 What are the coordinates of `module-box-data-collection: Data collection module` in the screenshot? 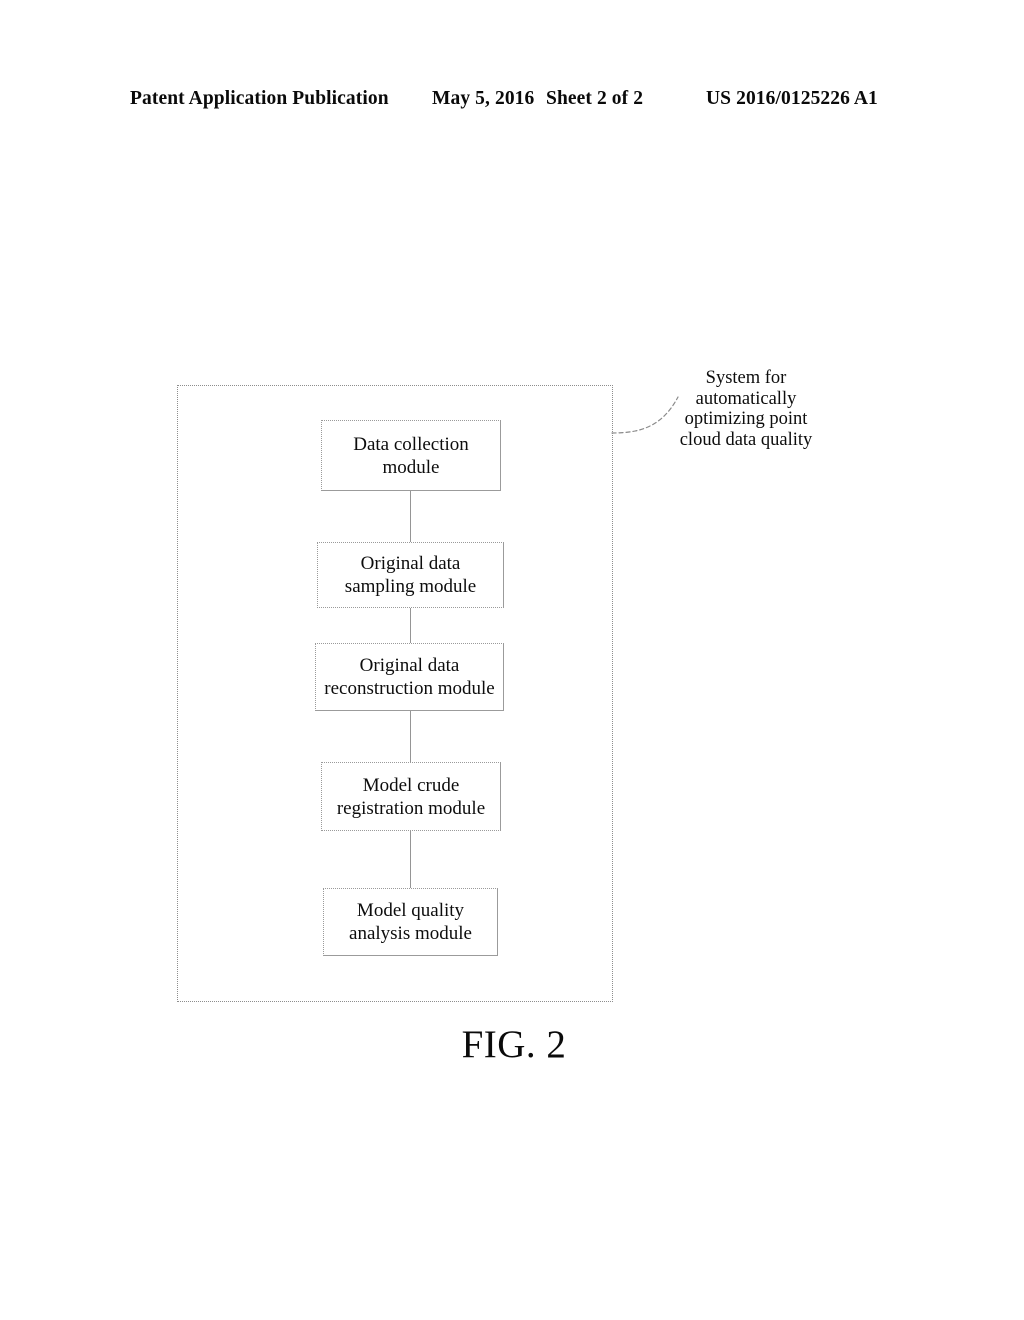 It's located at (411, 455).